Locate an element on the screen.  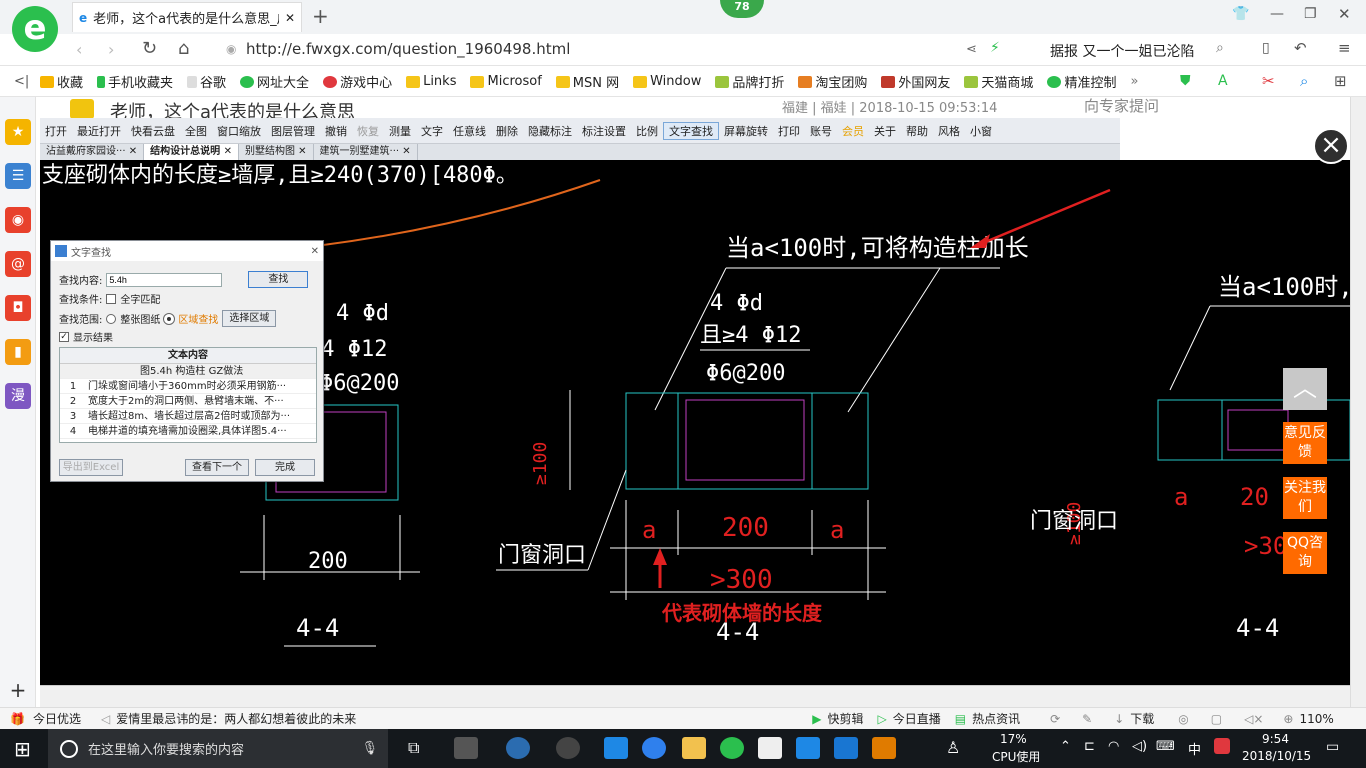
find-next-button: 查看下一个 is located at coordinates (217, 467).